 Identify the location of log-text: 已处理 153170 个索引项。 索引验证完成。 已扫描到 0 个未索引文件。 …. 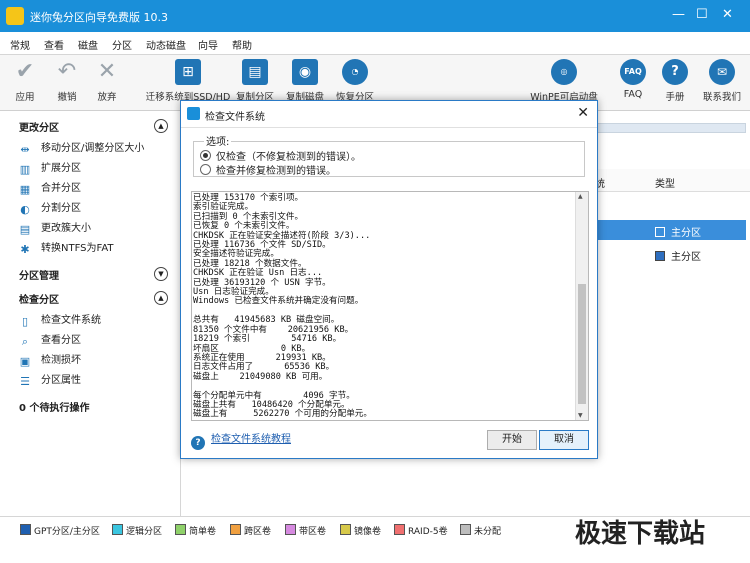
(282, 306).